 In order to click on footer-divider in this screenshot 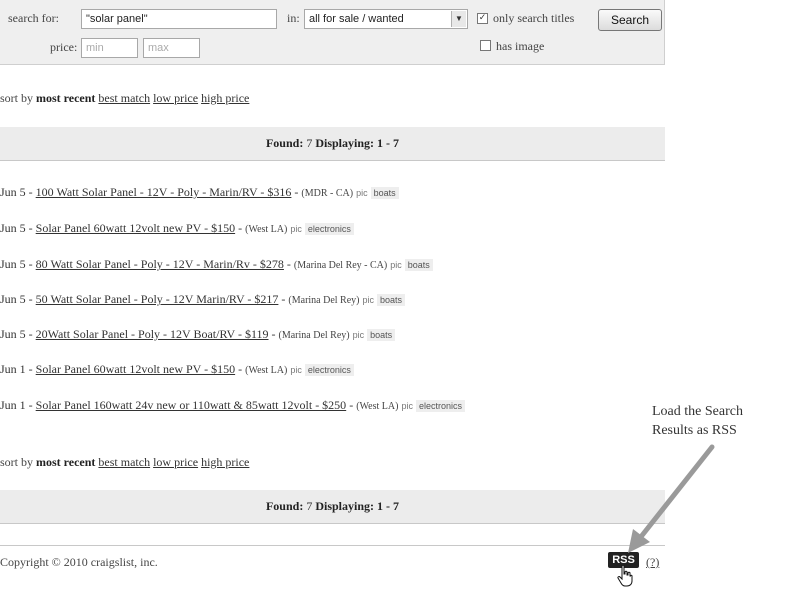, I will do `click(332, 545)`.